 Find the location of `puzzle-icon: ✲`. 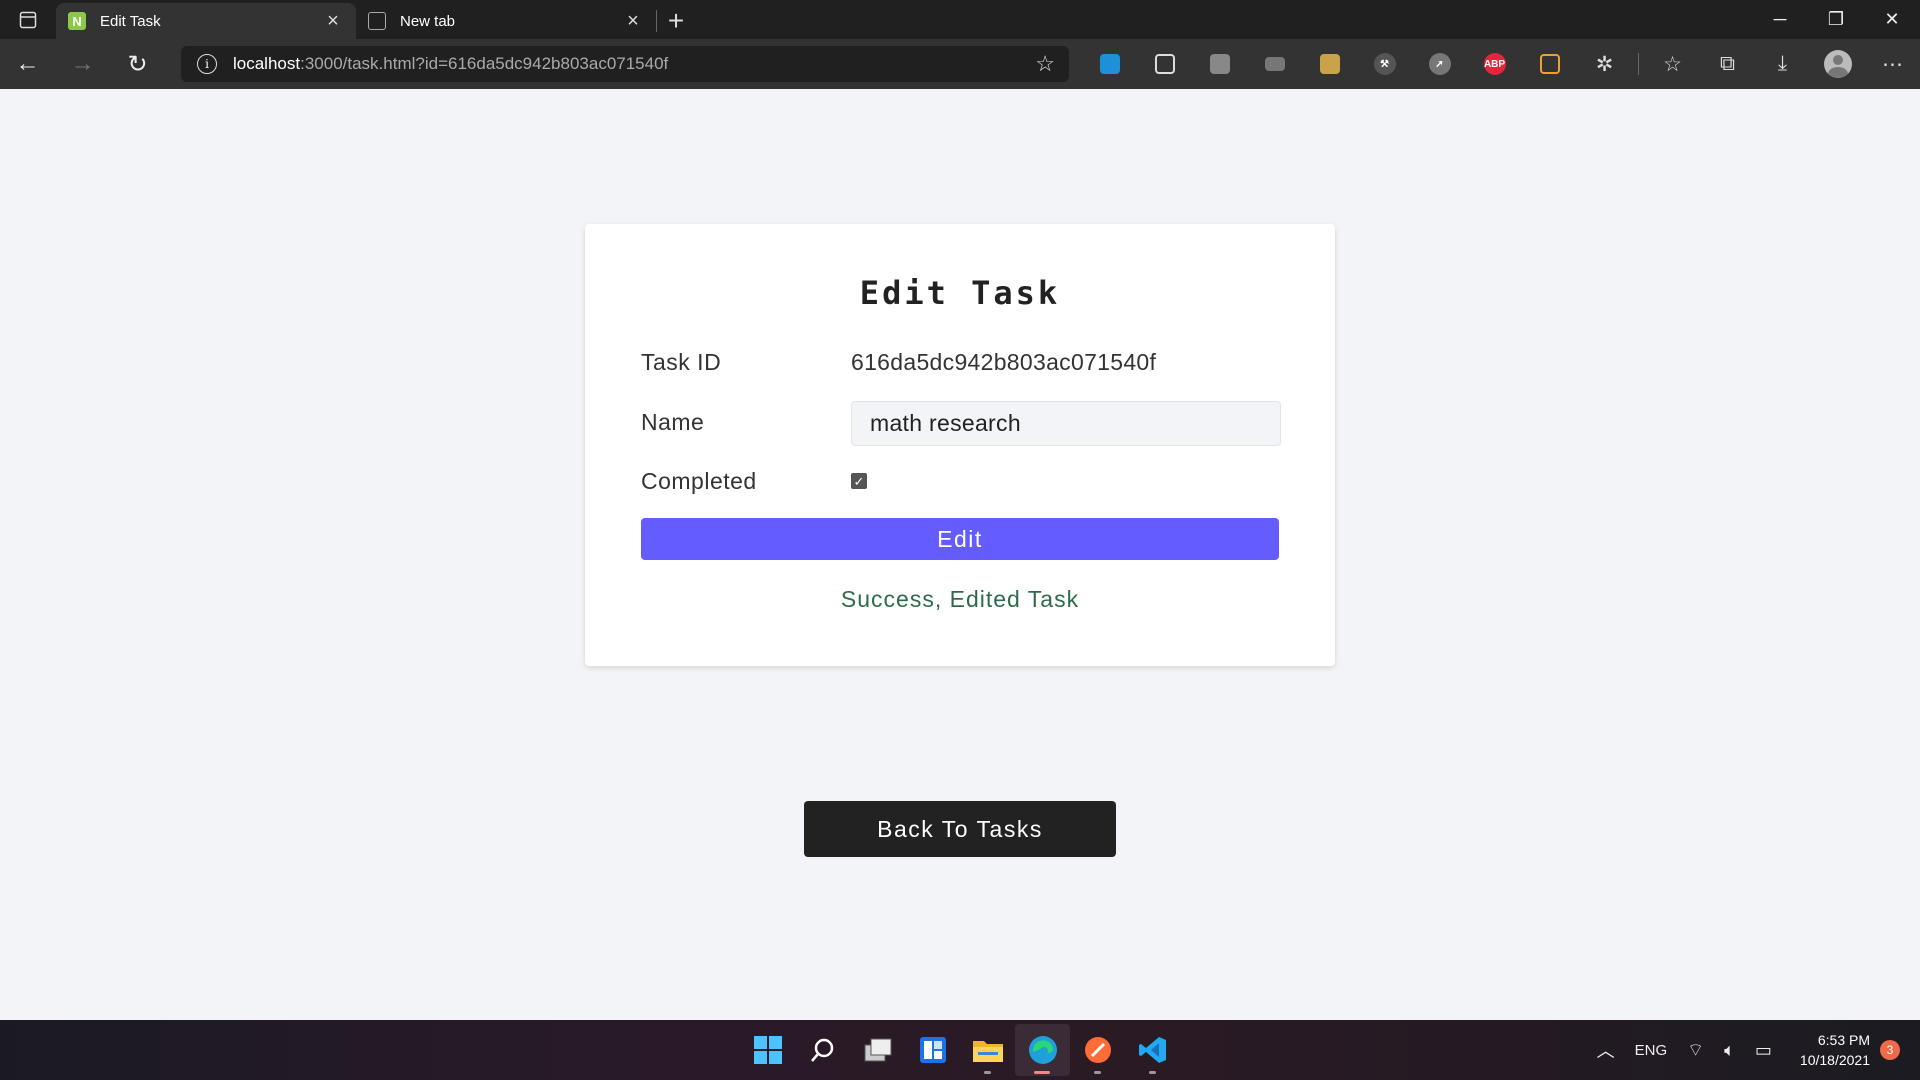

puzzle-icon: ✲ is located at coordinates (1604, 64).